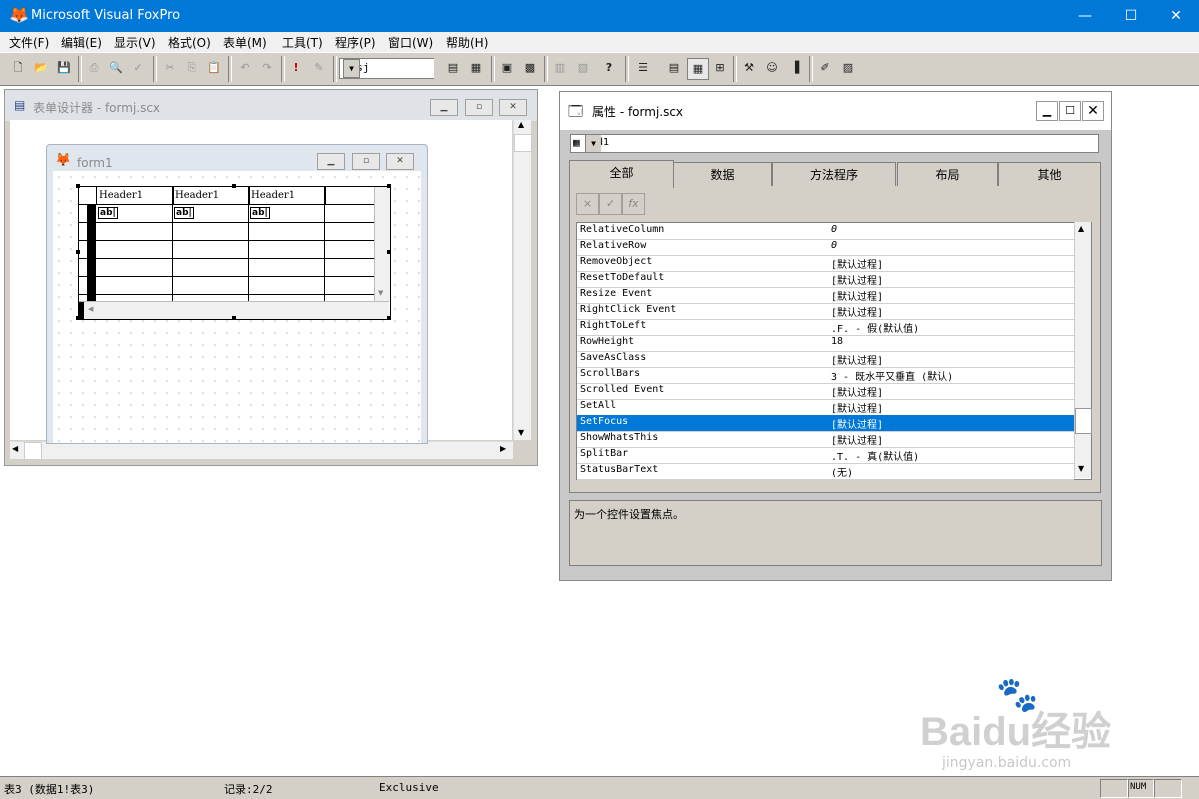  Describe the element at coordinates (621, 174) in the screenshot. I see `tab-all: 全部` at that location.